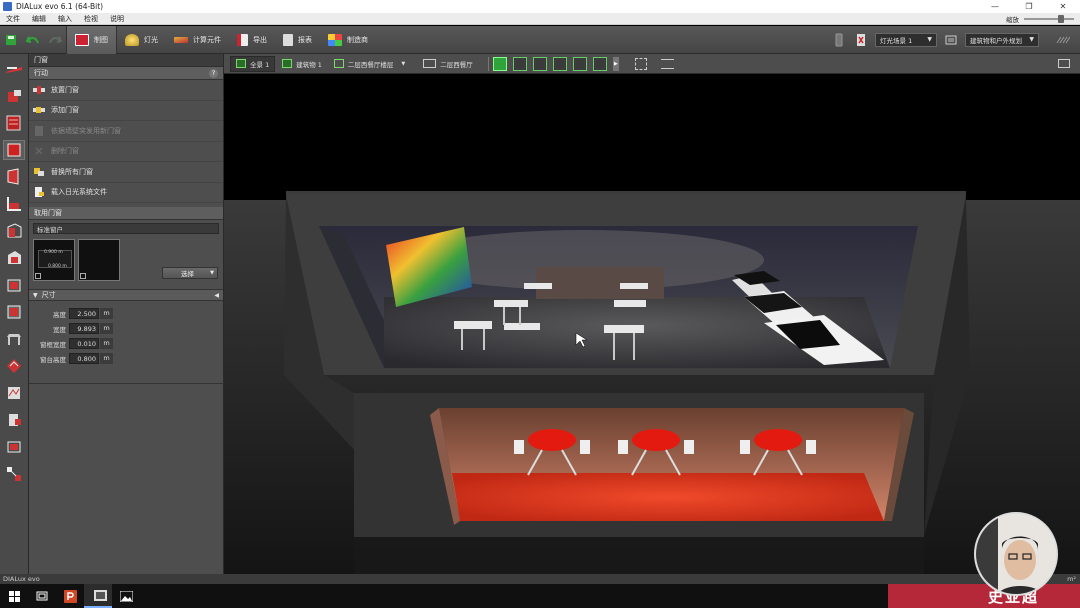 The image size is (1080, 608). Describe the element at coordinates (14, 474) in the screenshot. I see `selection-tool-icon` at that location.